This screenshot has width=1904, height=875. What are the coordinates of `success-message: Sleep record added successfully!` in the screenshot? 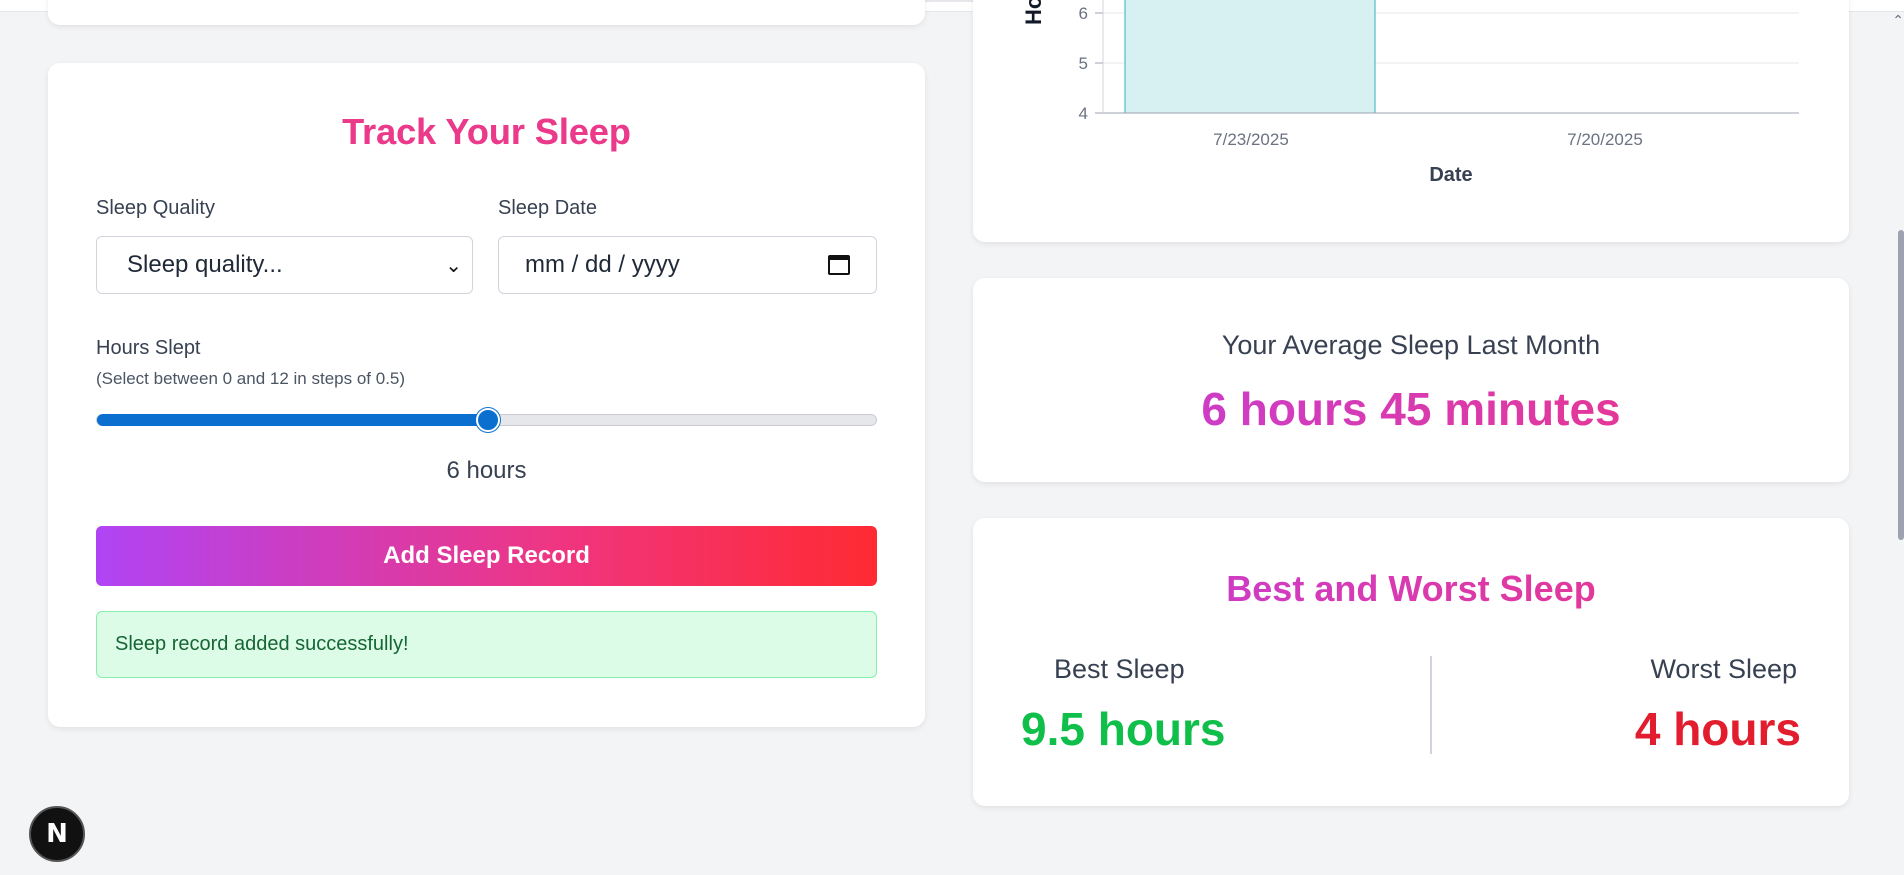 It's located at (486, 644).